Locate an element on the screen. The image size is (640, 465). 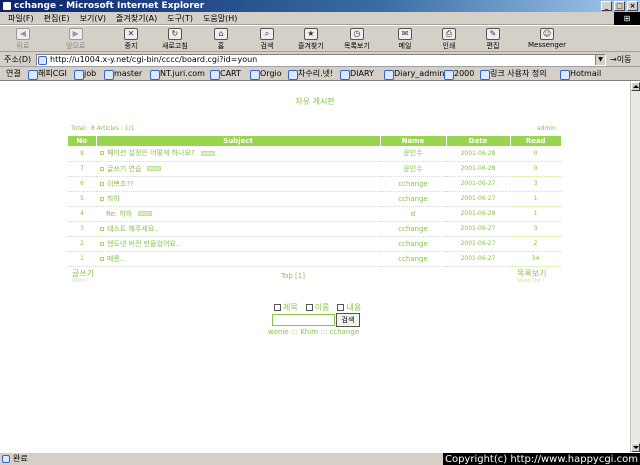
post-subject-link: 하하 is located at coordinates (113, 199).